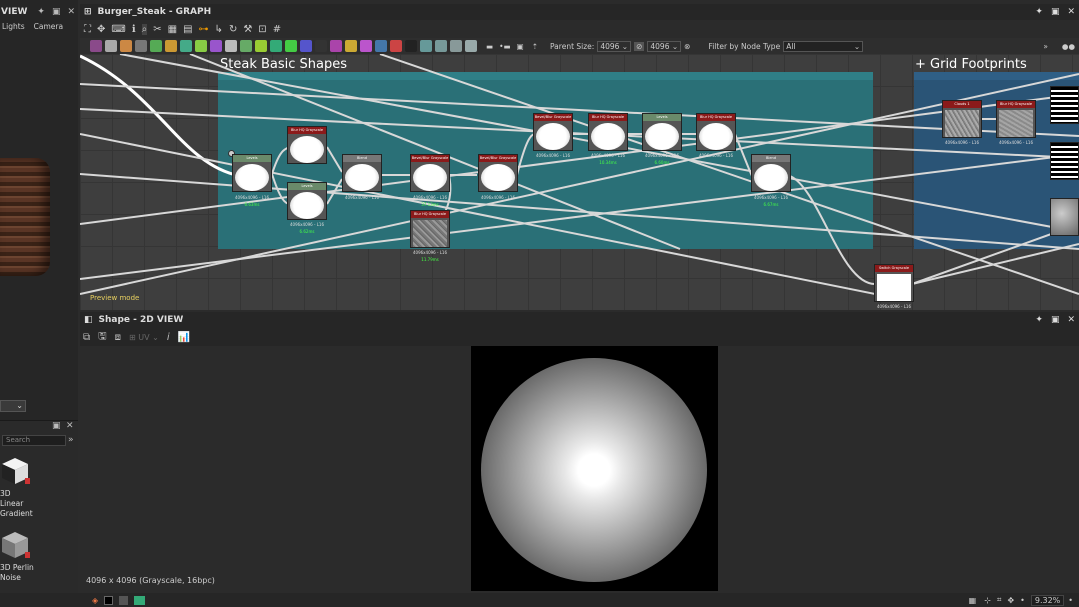 Image resolution: width=1079 pixels, height=607 pixels. Describe the element at coordinates (157, 29) in the screenshot. I see `cut-icon: ✂` at that location.